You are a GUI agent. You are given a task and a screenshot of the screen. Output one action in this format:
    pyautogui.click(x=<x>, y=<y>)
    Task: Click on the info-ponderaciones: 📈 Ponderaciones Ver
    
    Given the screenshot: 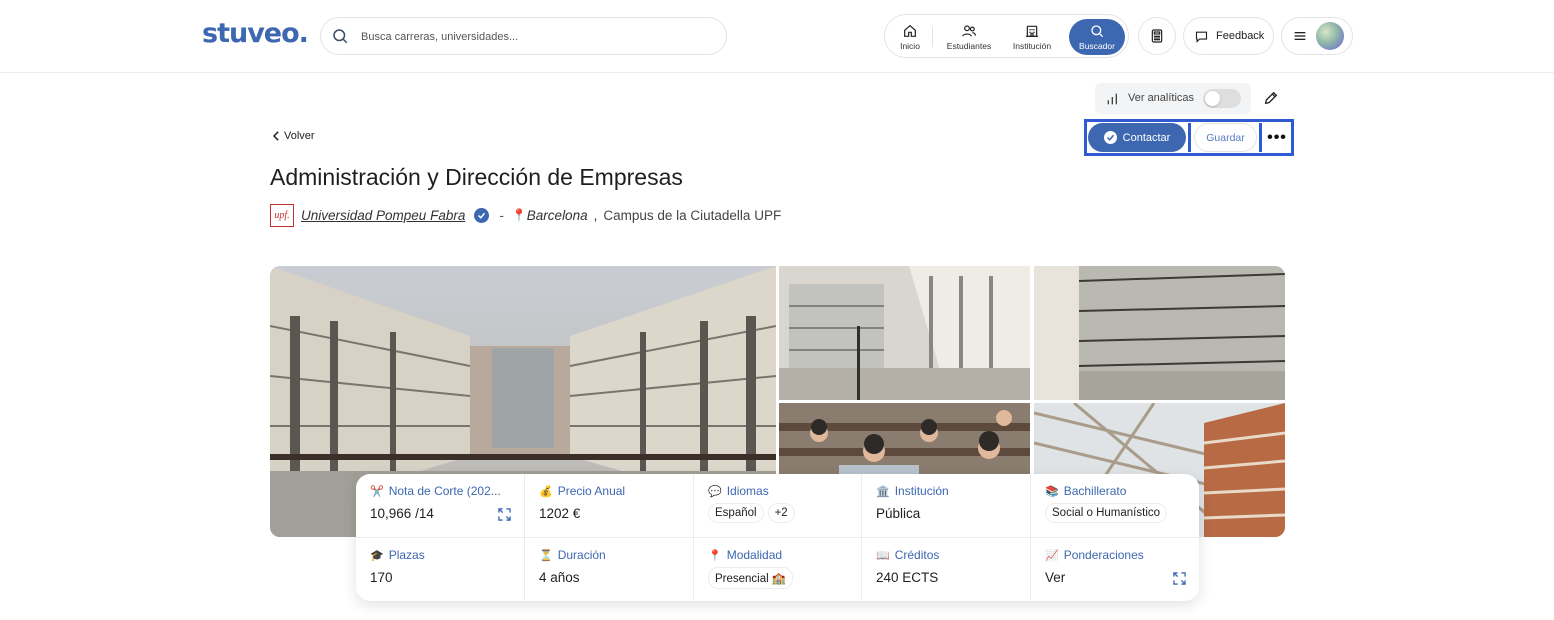 What is the action you would take?
    pyautogui.click(x=1115, y=569)
    